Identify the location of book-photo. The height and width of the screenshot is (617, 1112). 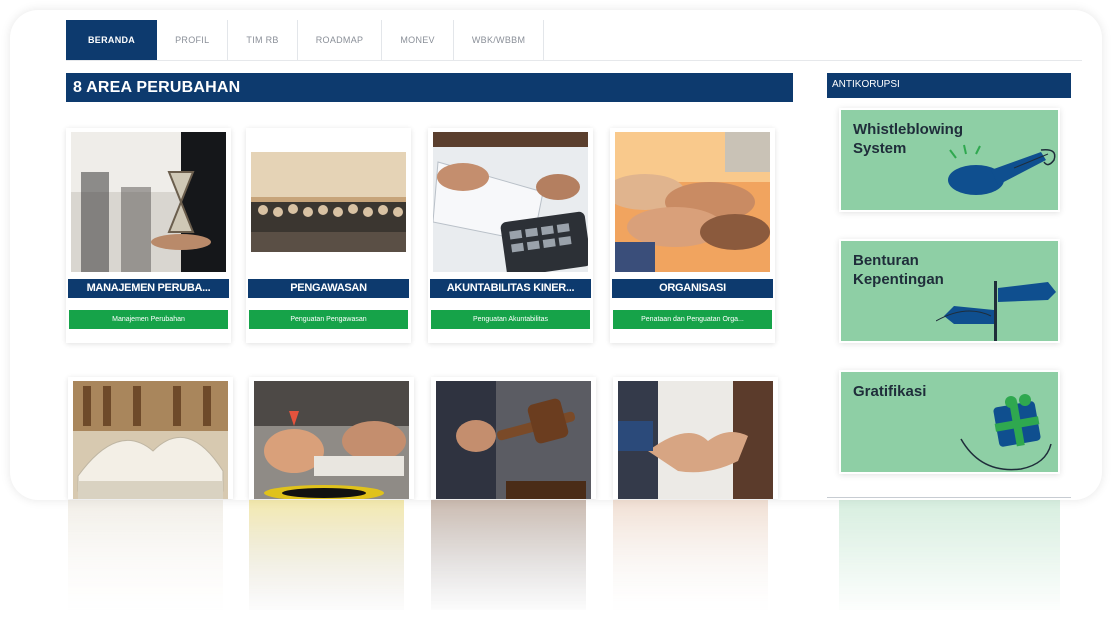
(150, 440).